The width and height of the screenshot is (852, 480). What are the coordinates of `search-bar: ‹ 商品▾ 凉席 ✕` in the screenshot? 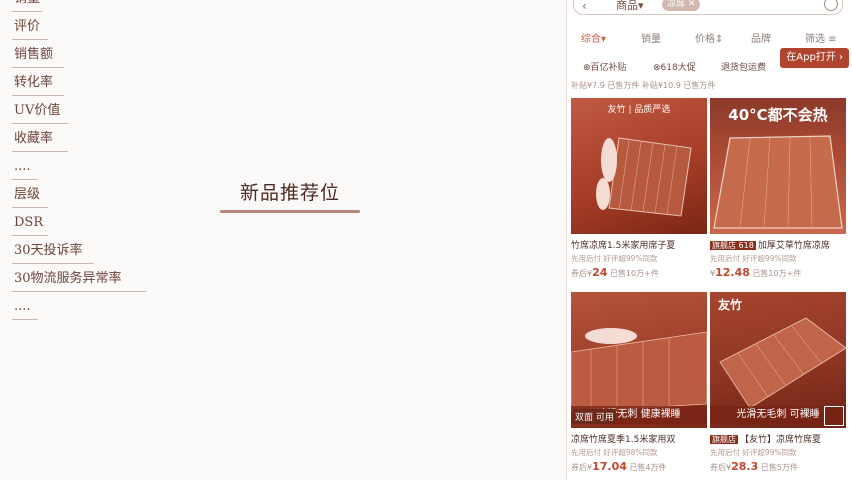 It's located at (708, 7).